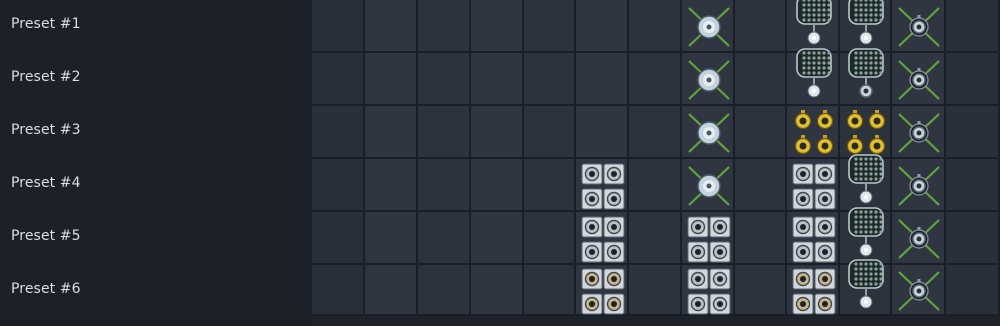 This screenshot has width=1000, height=326. Describe the element at coordinates (46, 77) in the screenshot. I see `preset-label: Preset #2` at that location.